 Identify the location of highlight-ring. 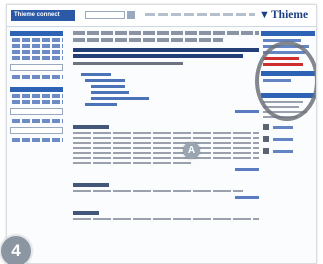
(285, 81).